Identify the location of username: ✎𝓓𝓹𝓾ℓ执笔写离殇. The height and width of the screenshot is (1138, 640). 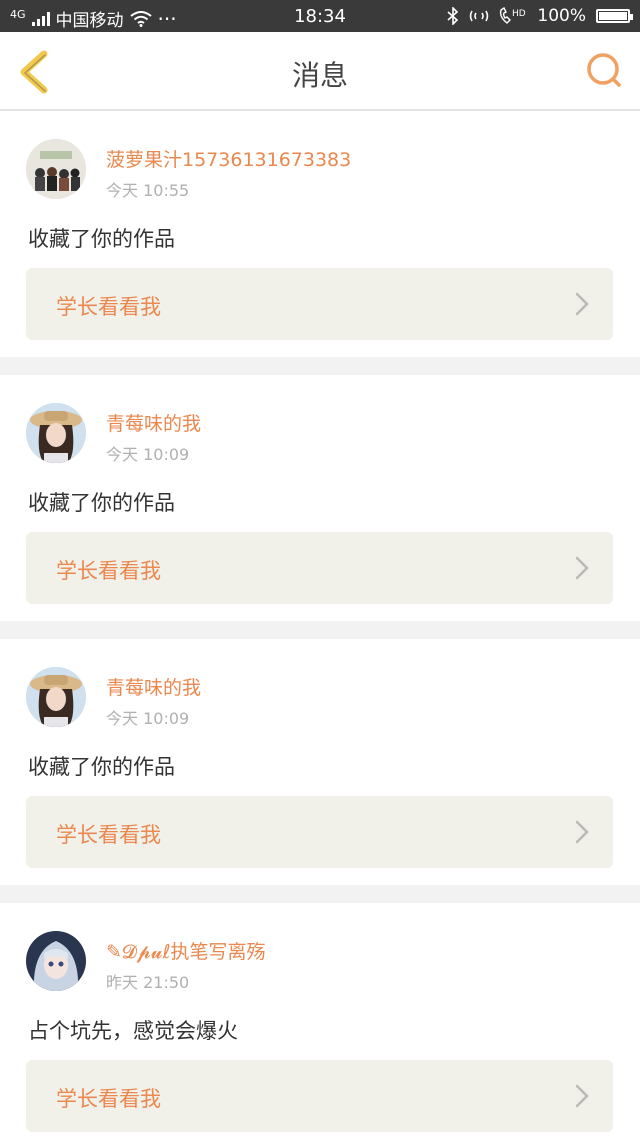
(185, 950).